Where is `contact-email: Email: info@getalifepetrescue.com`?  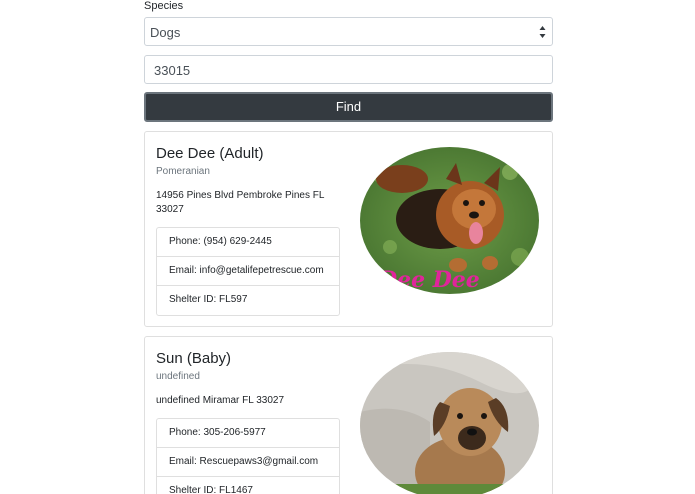
contact-email: Email: info@getalifepetrescue.com is located at coordinates (248, 271).